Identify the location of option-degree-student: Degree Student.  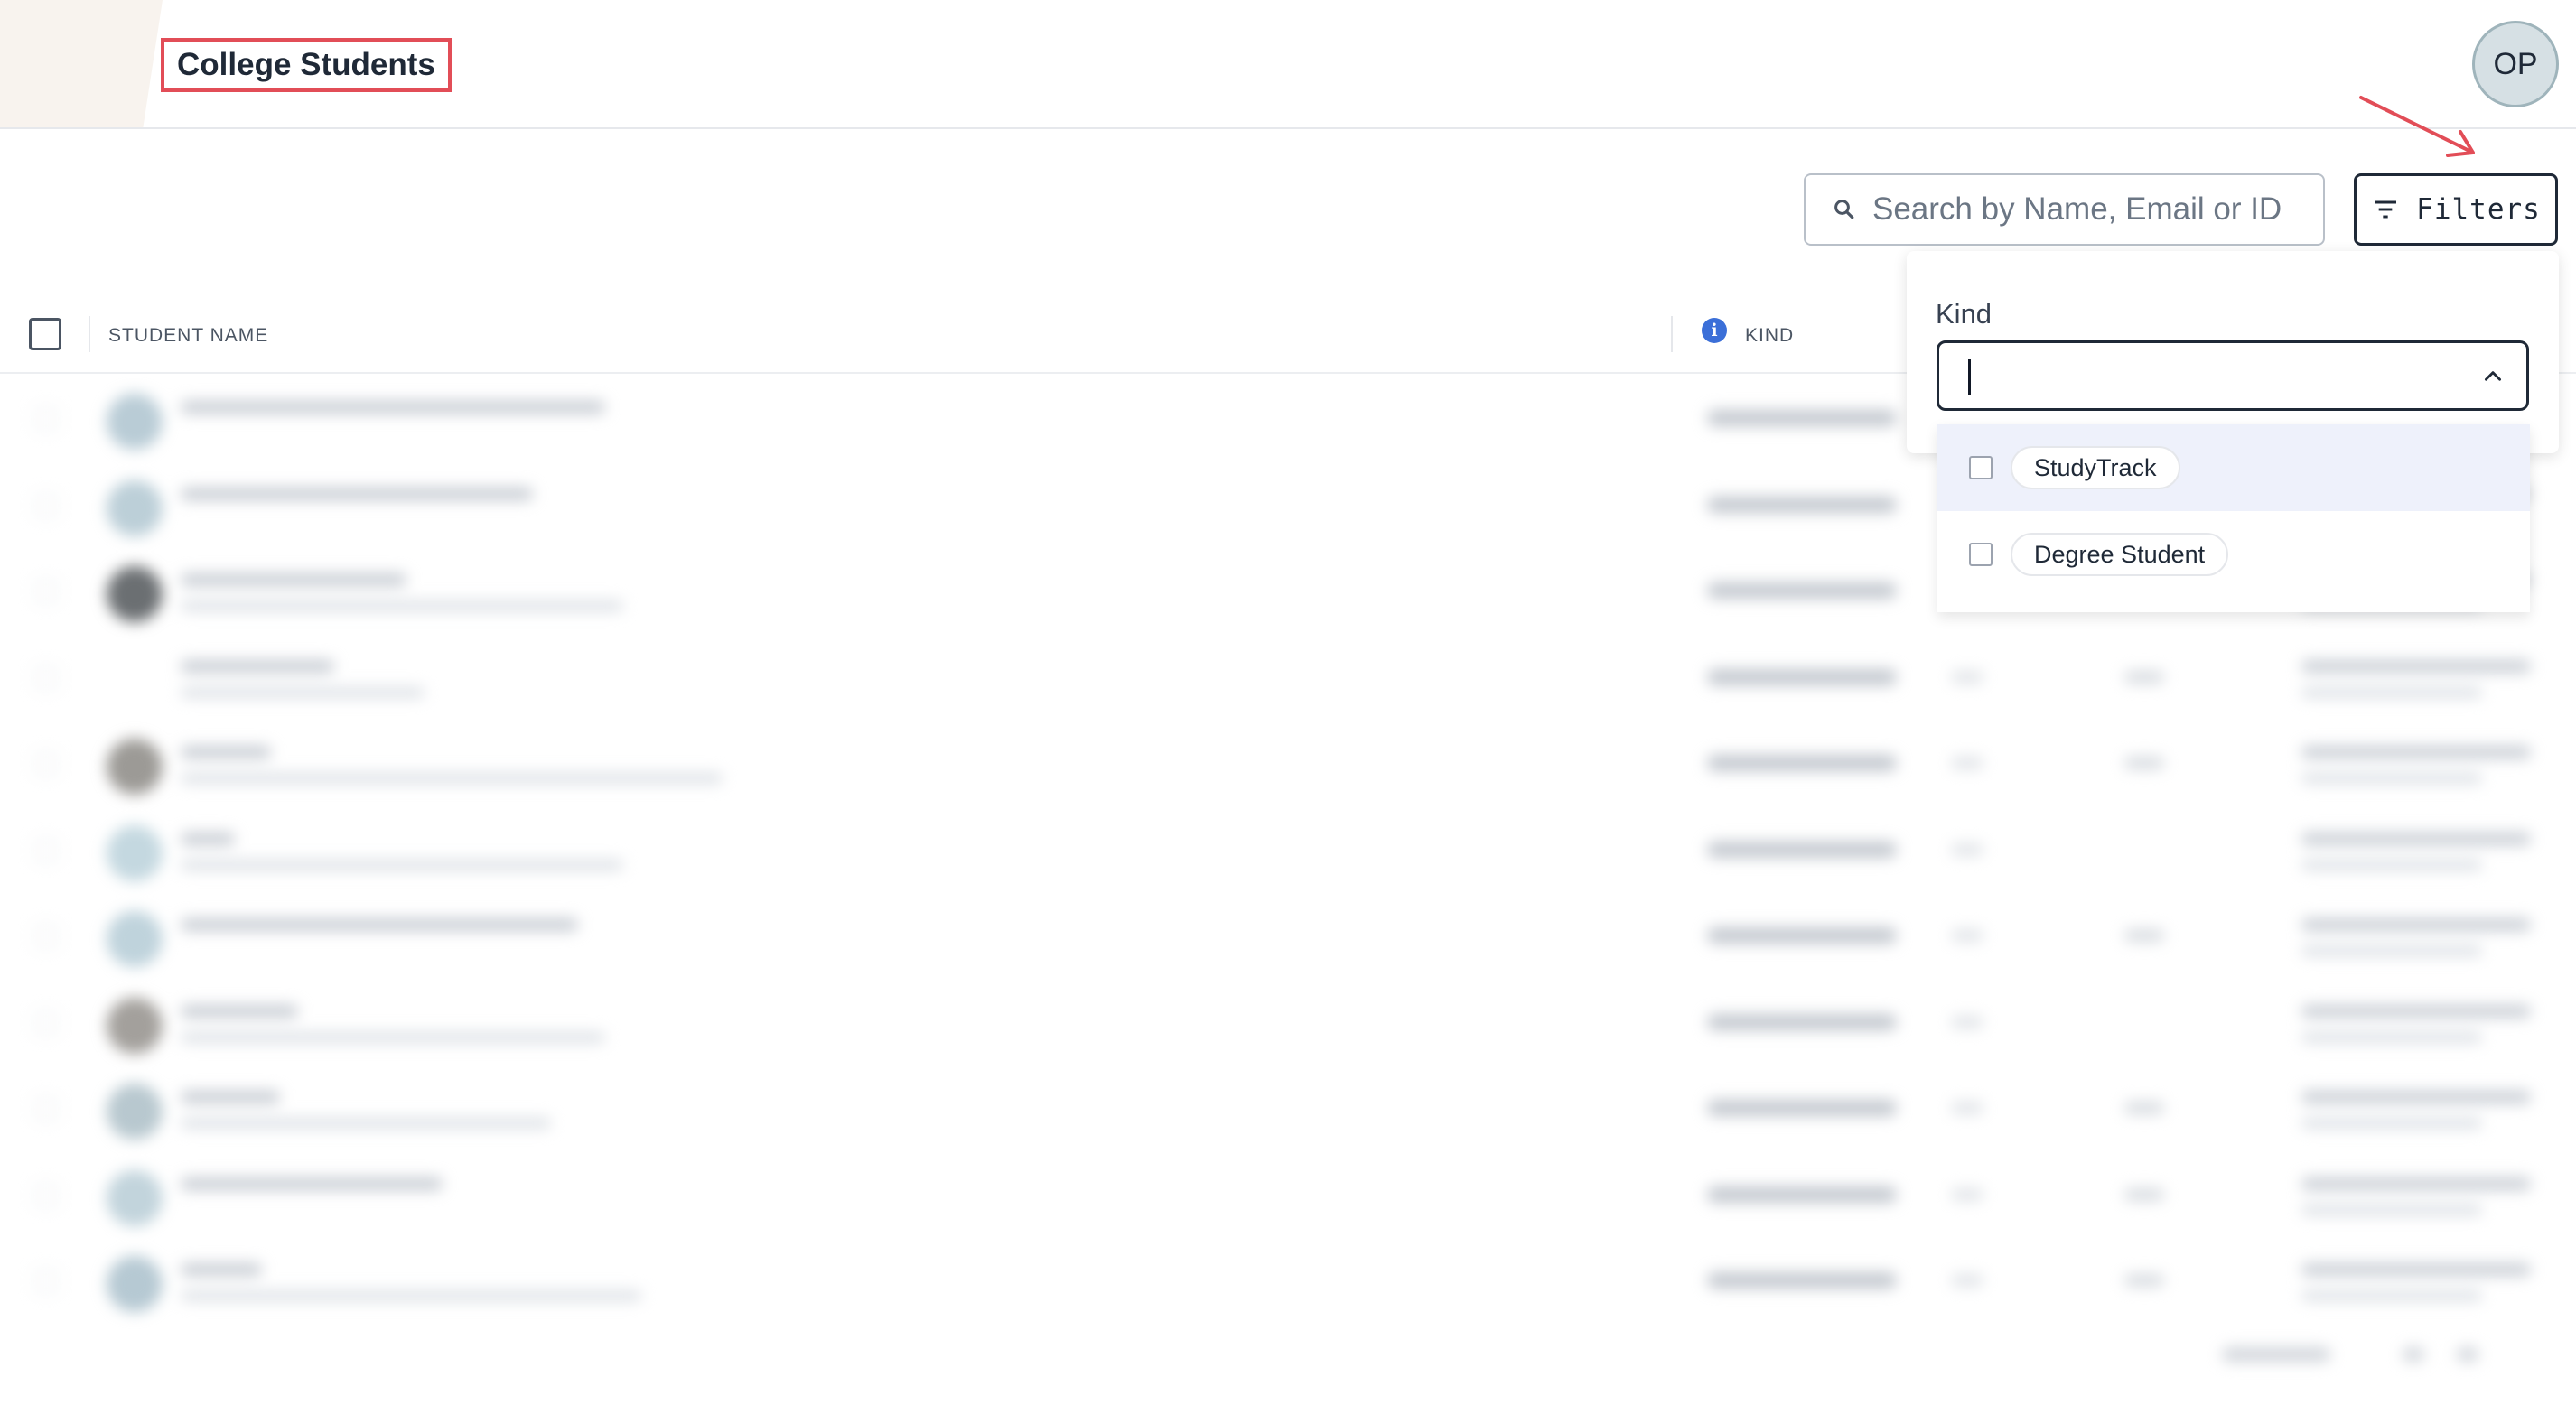
(2233, 554).